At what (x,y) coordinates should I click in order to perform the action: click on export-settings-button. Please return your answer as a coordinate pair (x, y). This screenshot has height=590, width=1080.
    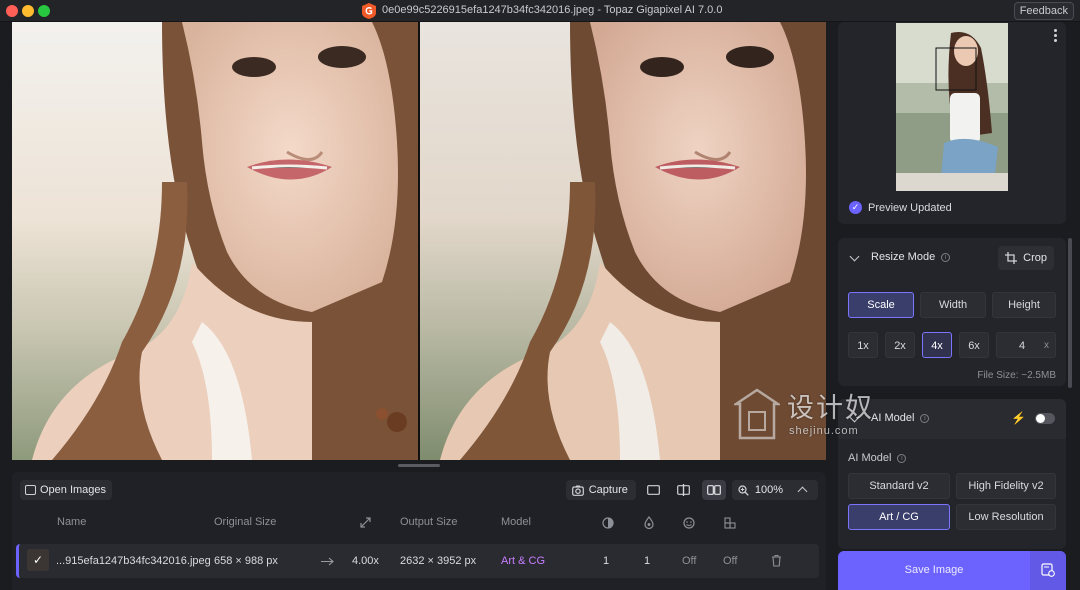
    Looking at the image, I should click on (1048, 570).